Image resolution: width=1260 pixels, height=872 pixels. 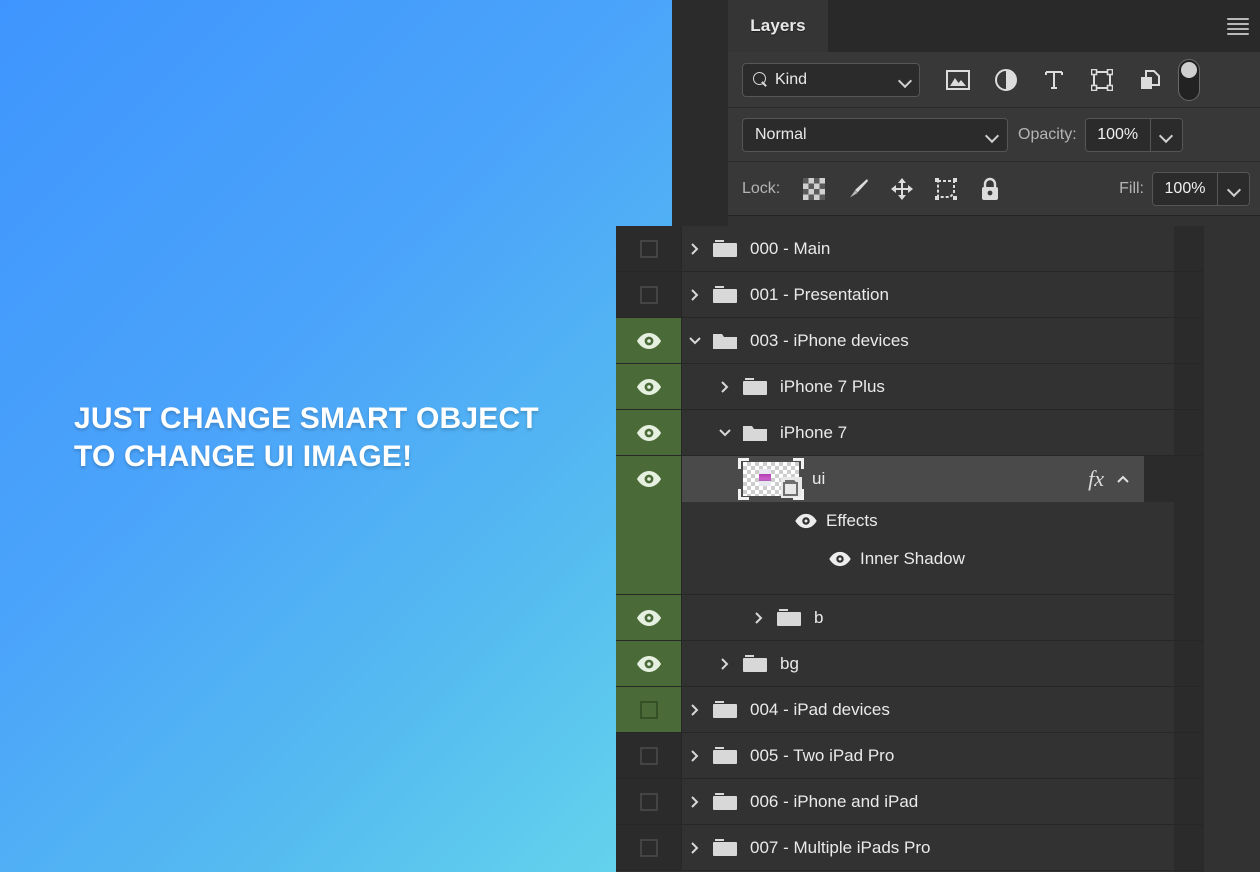 I want to click on lock-all-padlock-icon, so click(x=990, y=189).